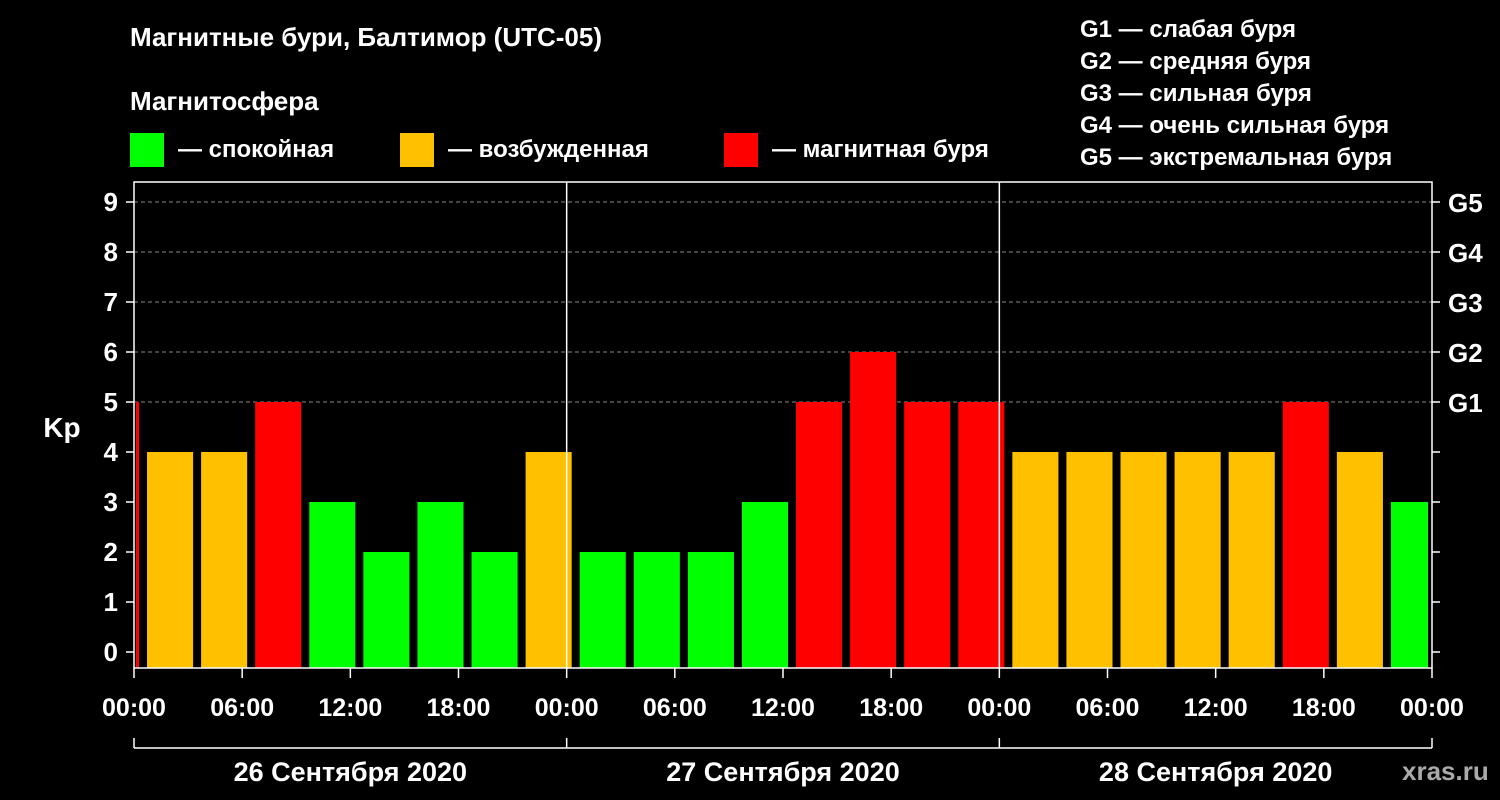  Describe the element at coordinates (111, 252) in the screenshot. I see `y-tick-label-8: 8` at that location.